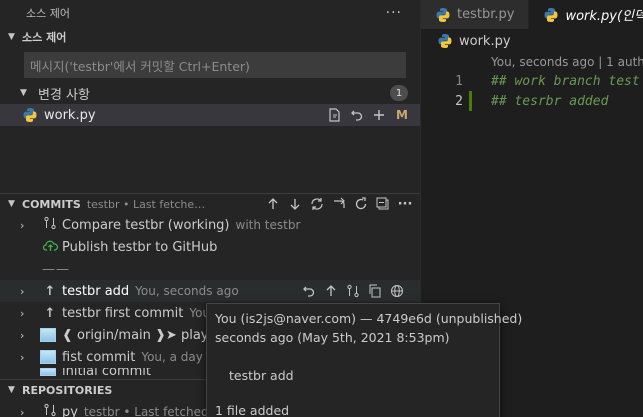 The width and height of the screenshot is (643, 417). Describe the element at coordinates (67, 390) in the screenshot. I see `repositories-section-label: REPOSITORIES` at that location.